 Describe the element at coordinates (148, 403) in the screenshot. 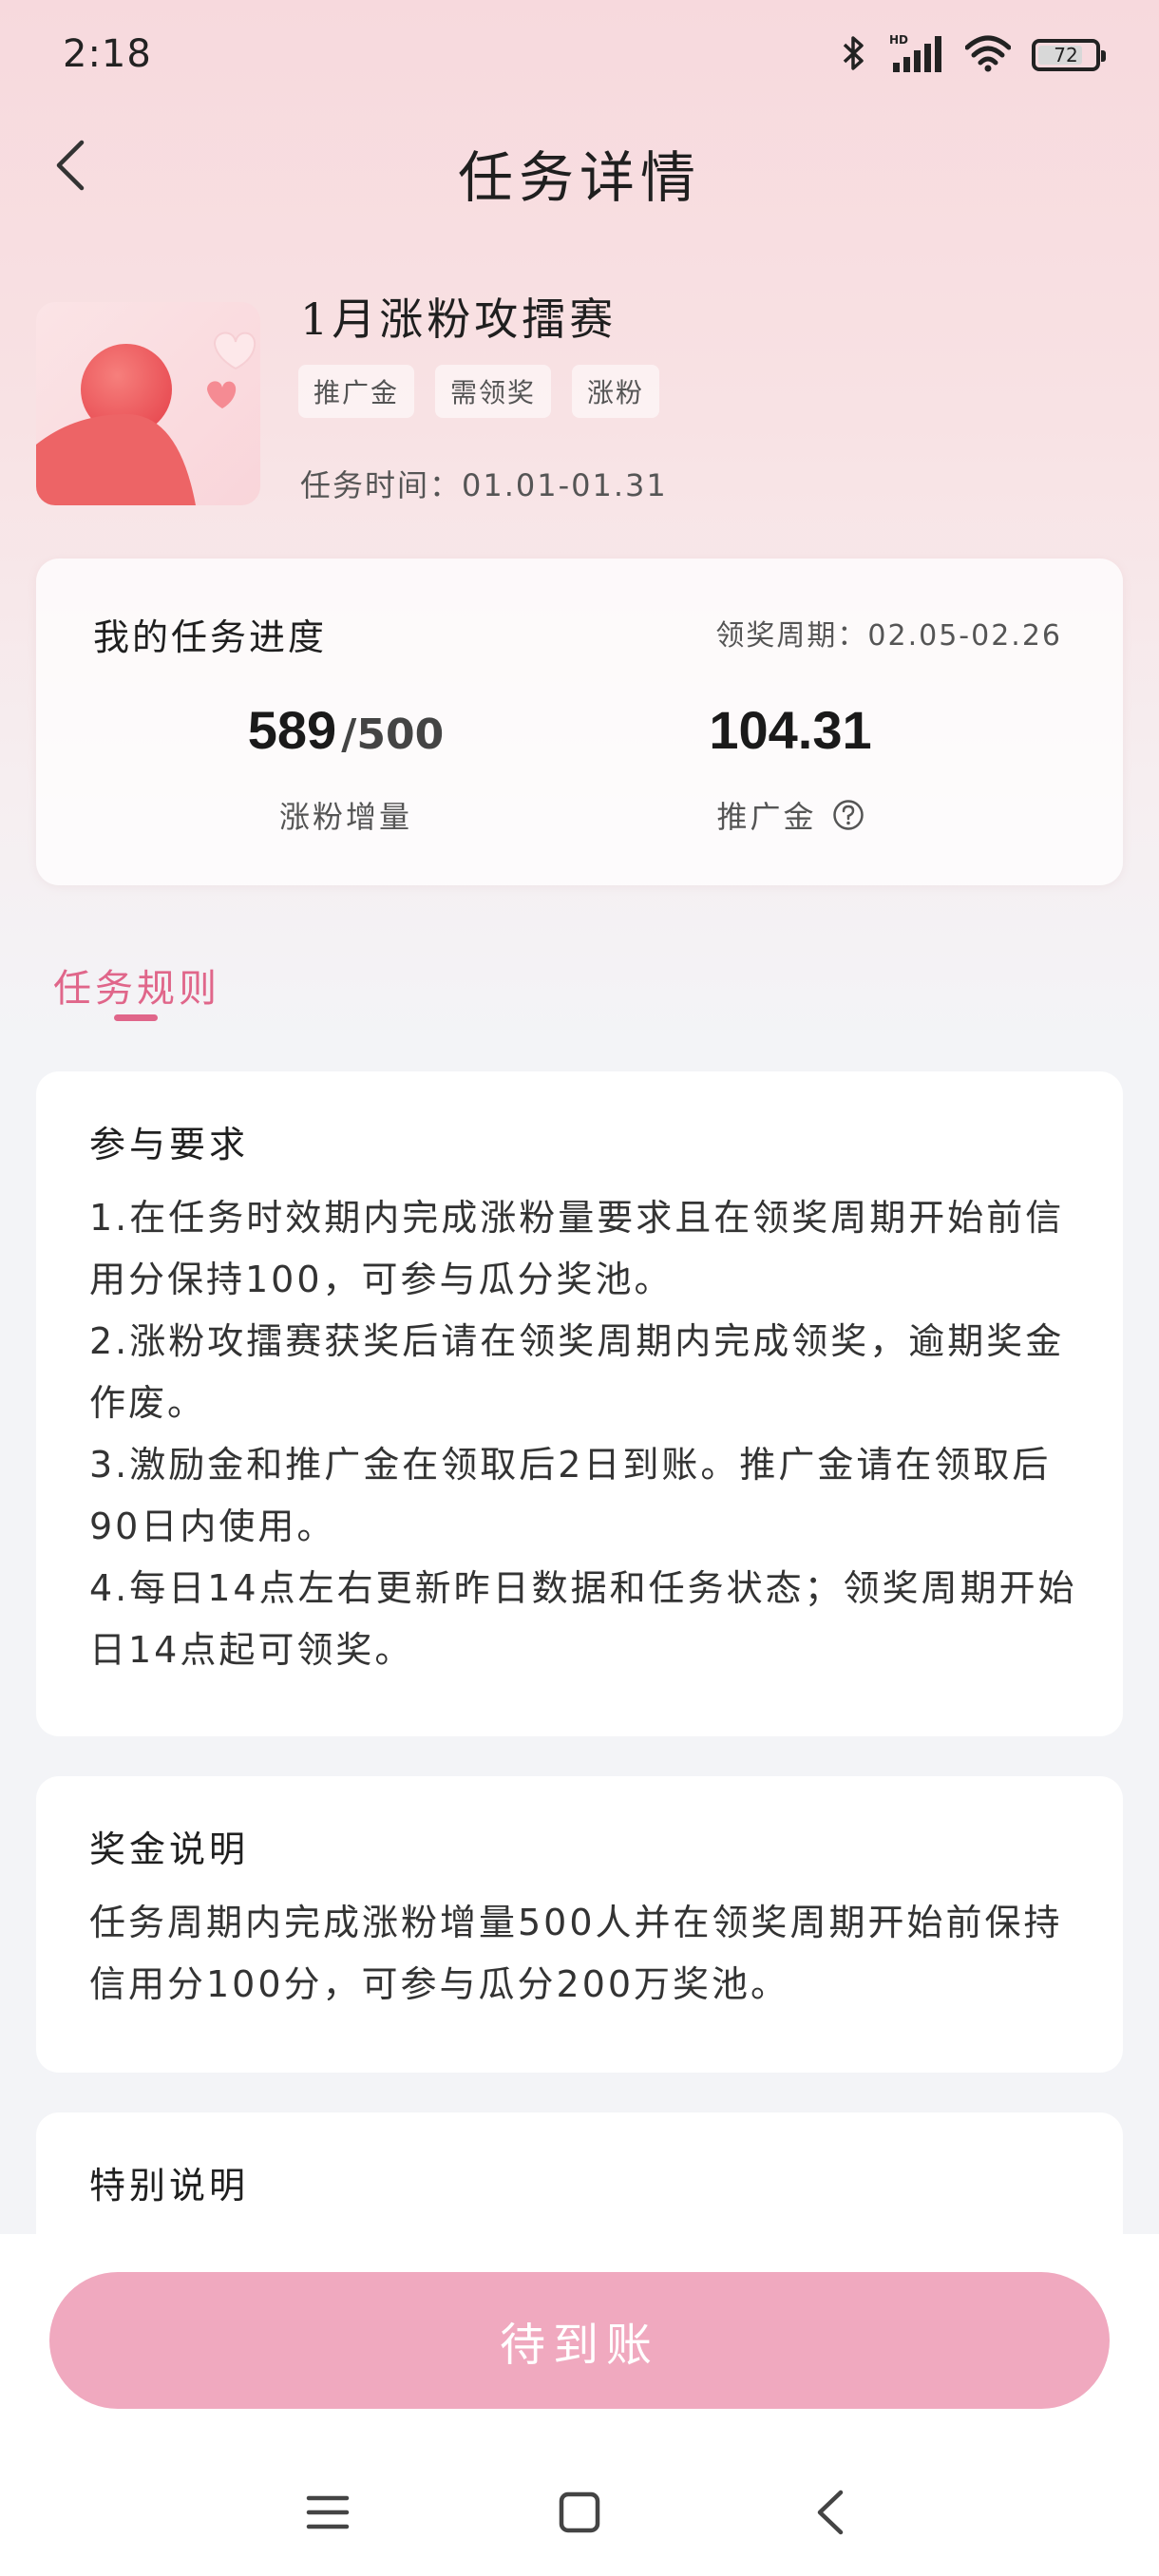

I see `task-thumbnail` at that location.